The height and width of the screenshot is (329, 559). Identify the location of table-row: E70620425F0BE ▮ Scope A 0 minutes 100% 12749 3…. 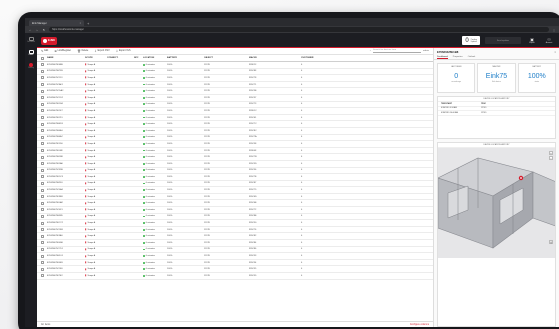
(235, 65).